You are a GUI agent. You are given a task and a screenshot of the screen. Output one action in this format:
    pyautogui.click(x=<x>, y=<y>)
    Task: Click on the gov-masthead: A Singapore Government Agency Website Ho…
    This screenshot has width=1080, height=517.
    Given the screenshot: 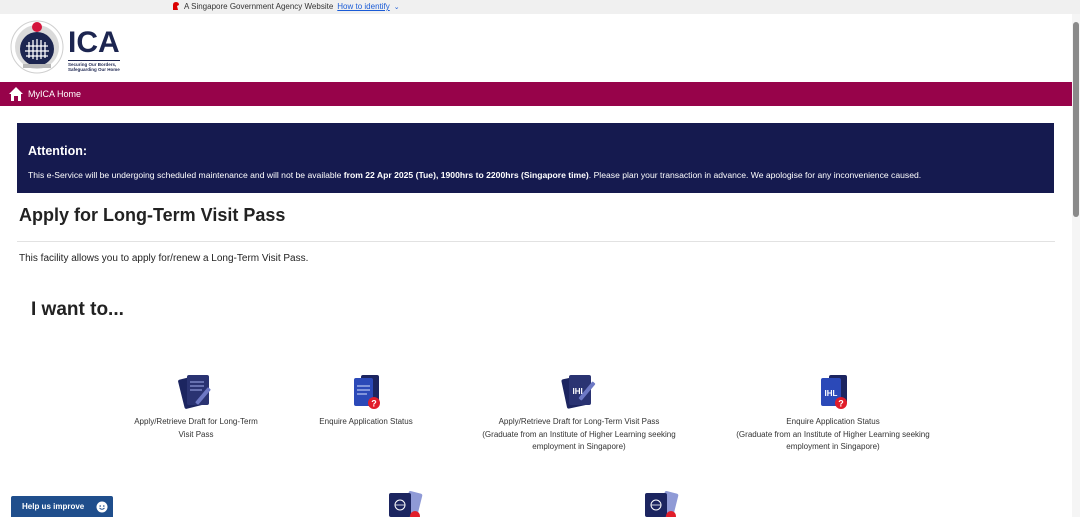 What is the action you would take?
    pyautogui.click(x=540, y=7)
    